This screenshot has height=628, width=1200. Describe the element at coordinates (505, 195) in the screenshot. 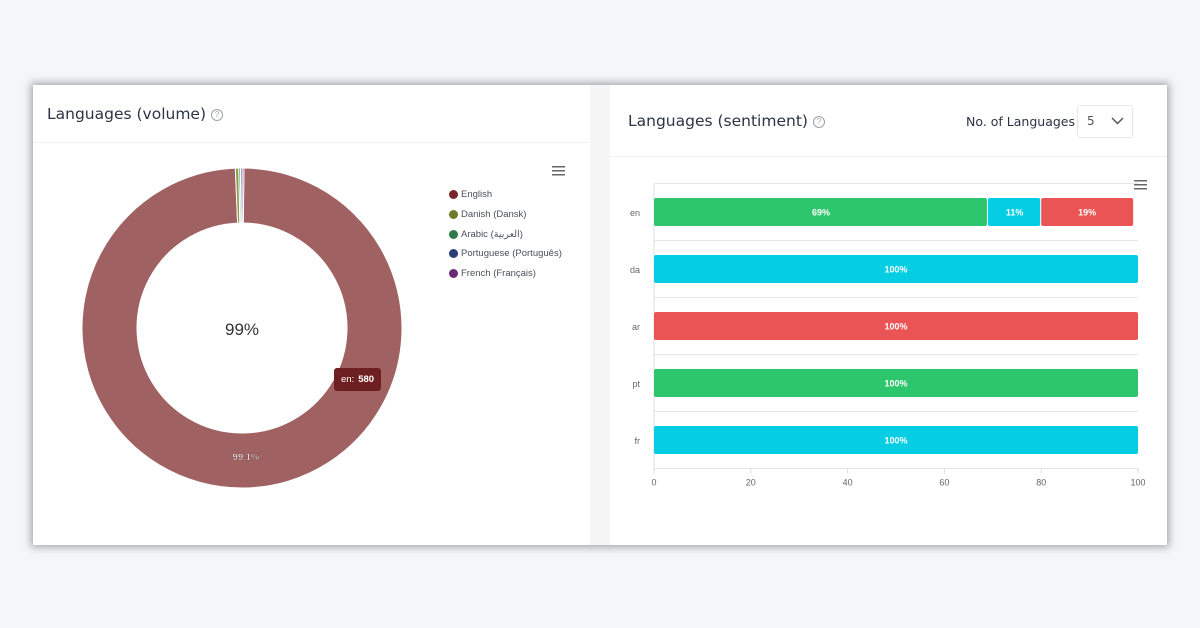

I see `legend-item: English` at that location.